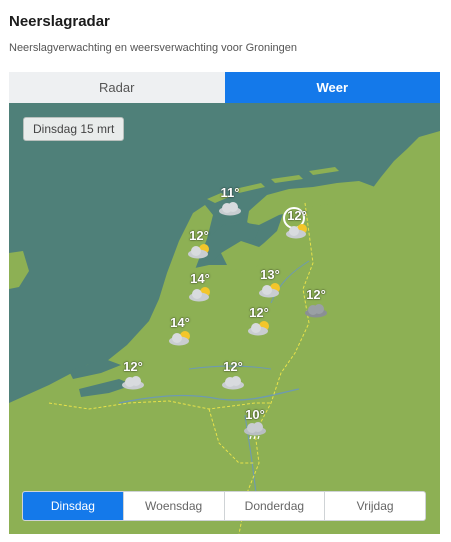  Describe the element at coordinates (117, 87) in the screenshot. I see `tab-radar: Radar` at that location.